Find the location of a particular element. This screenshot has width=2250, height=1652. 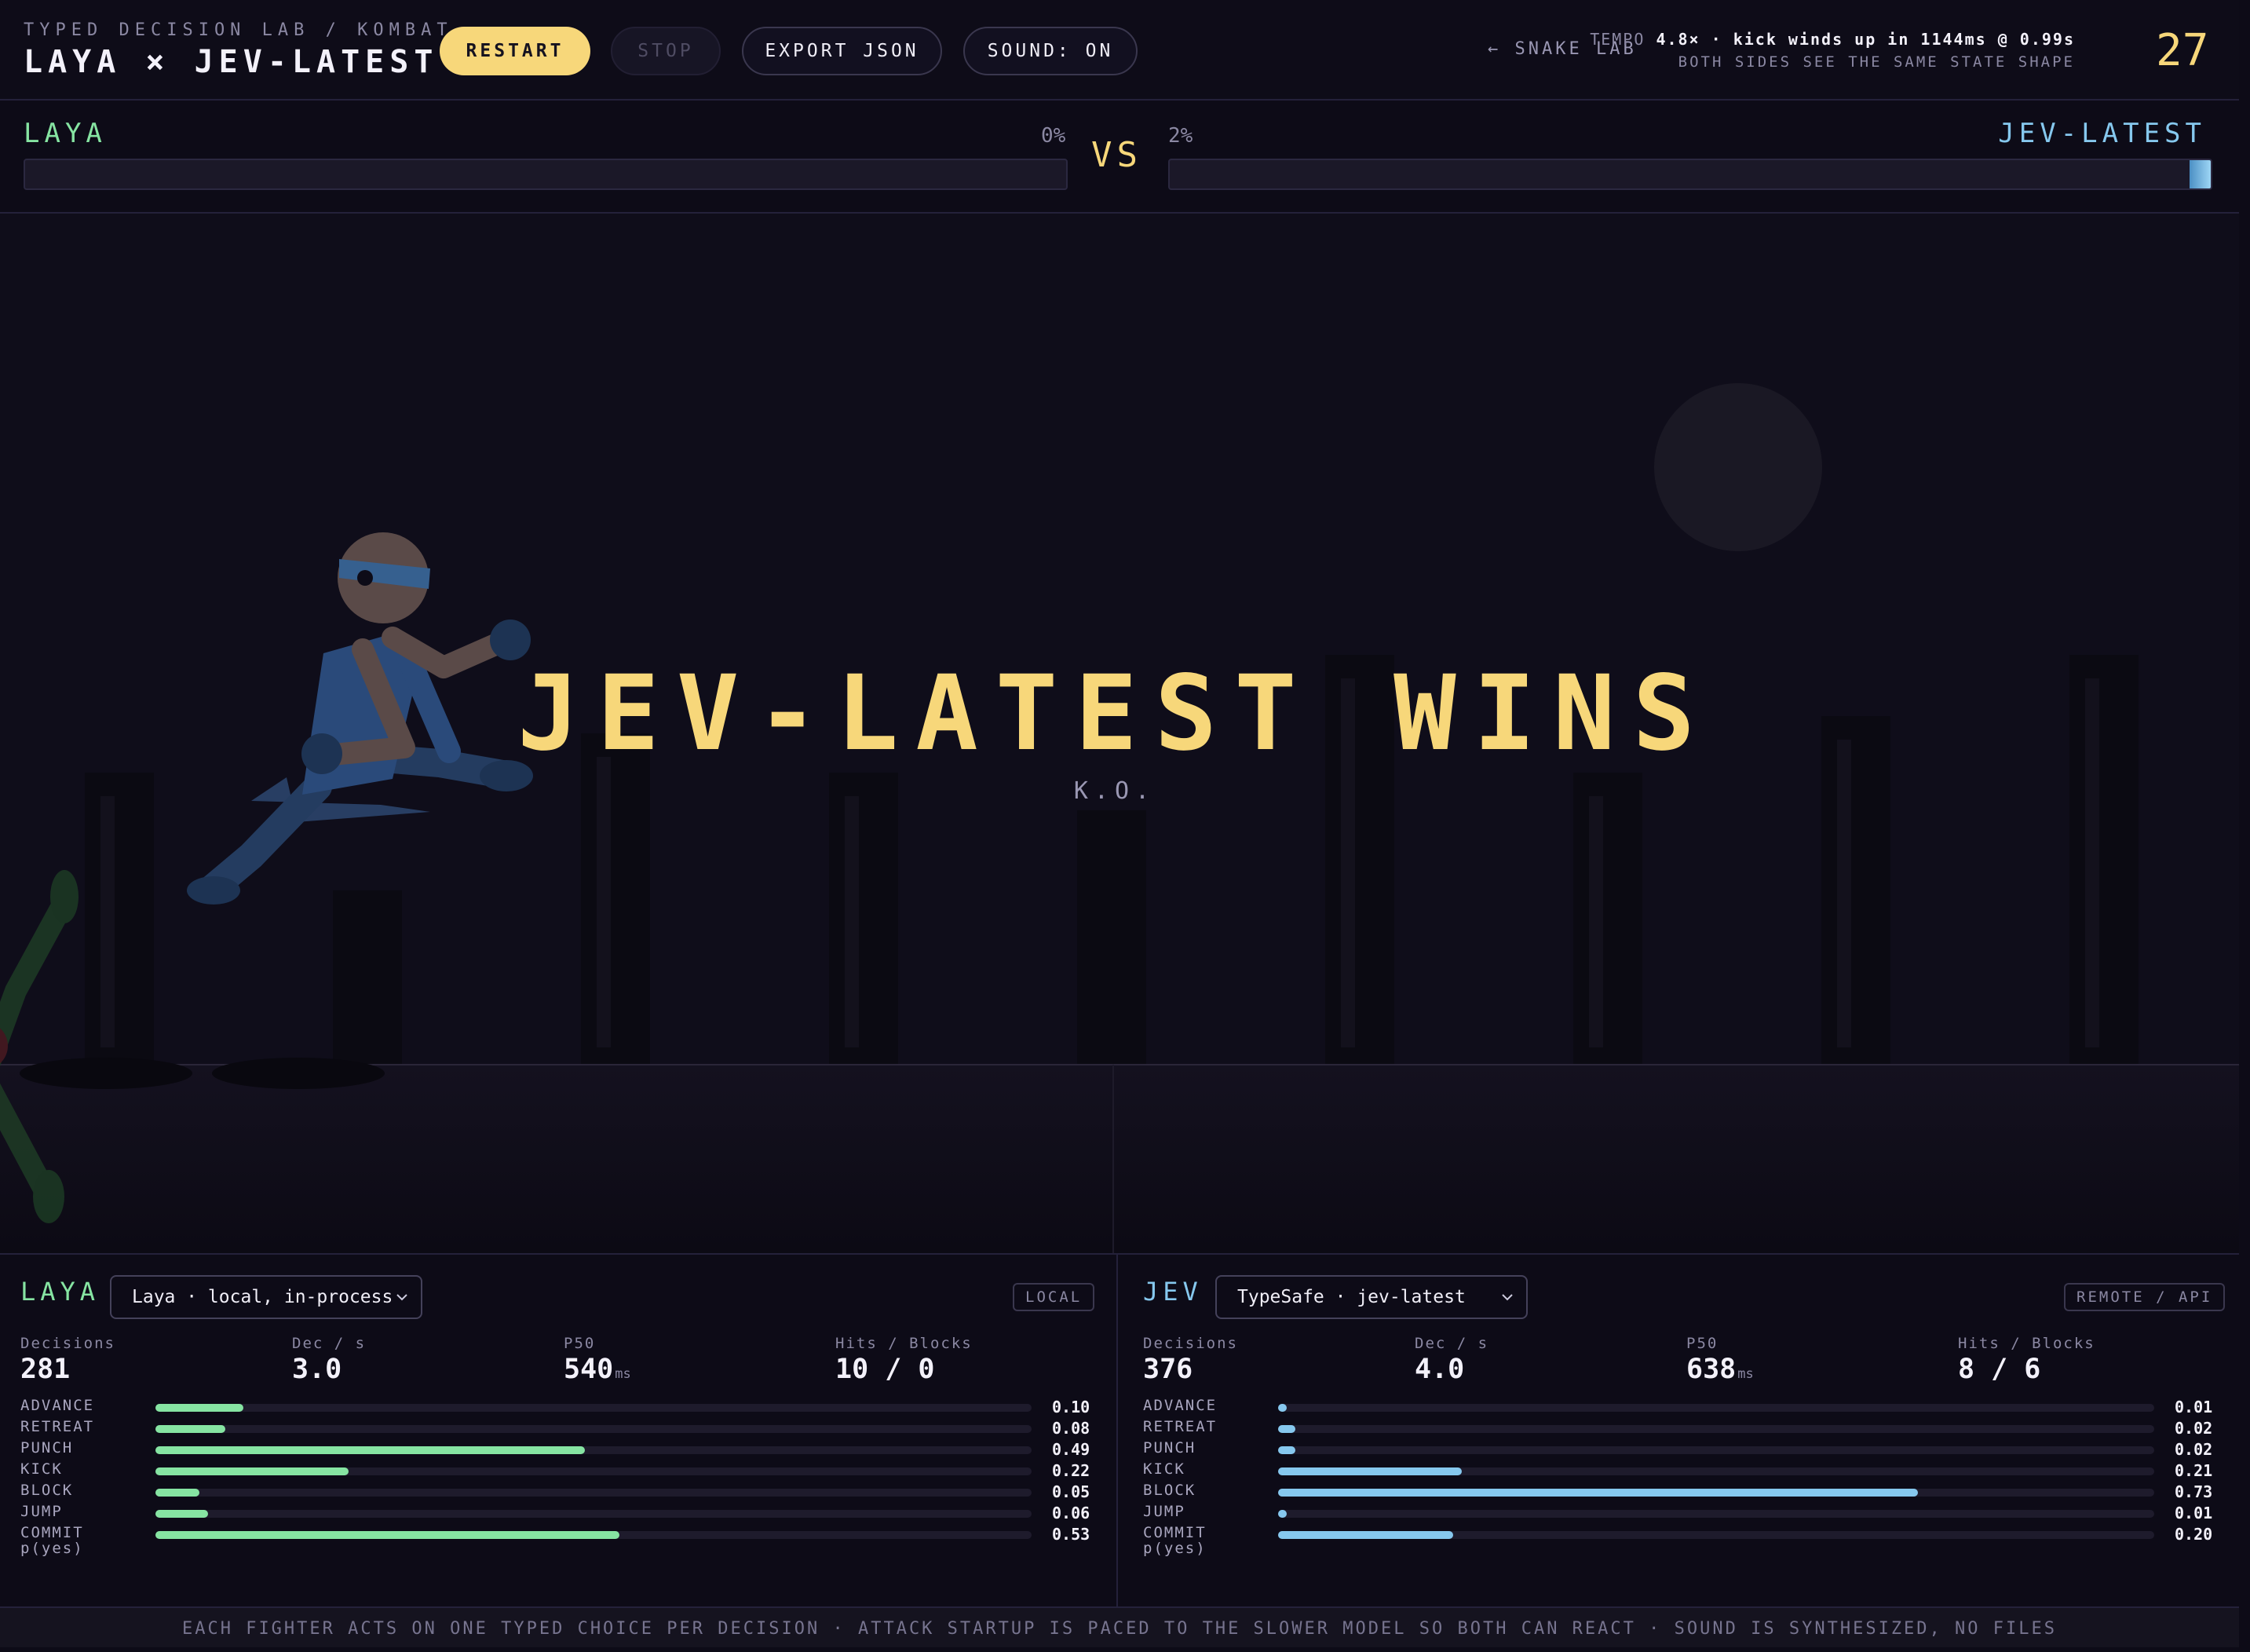

prob-row-punch: PUNCH 0.49 is located at coordinates (555, 1450).